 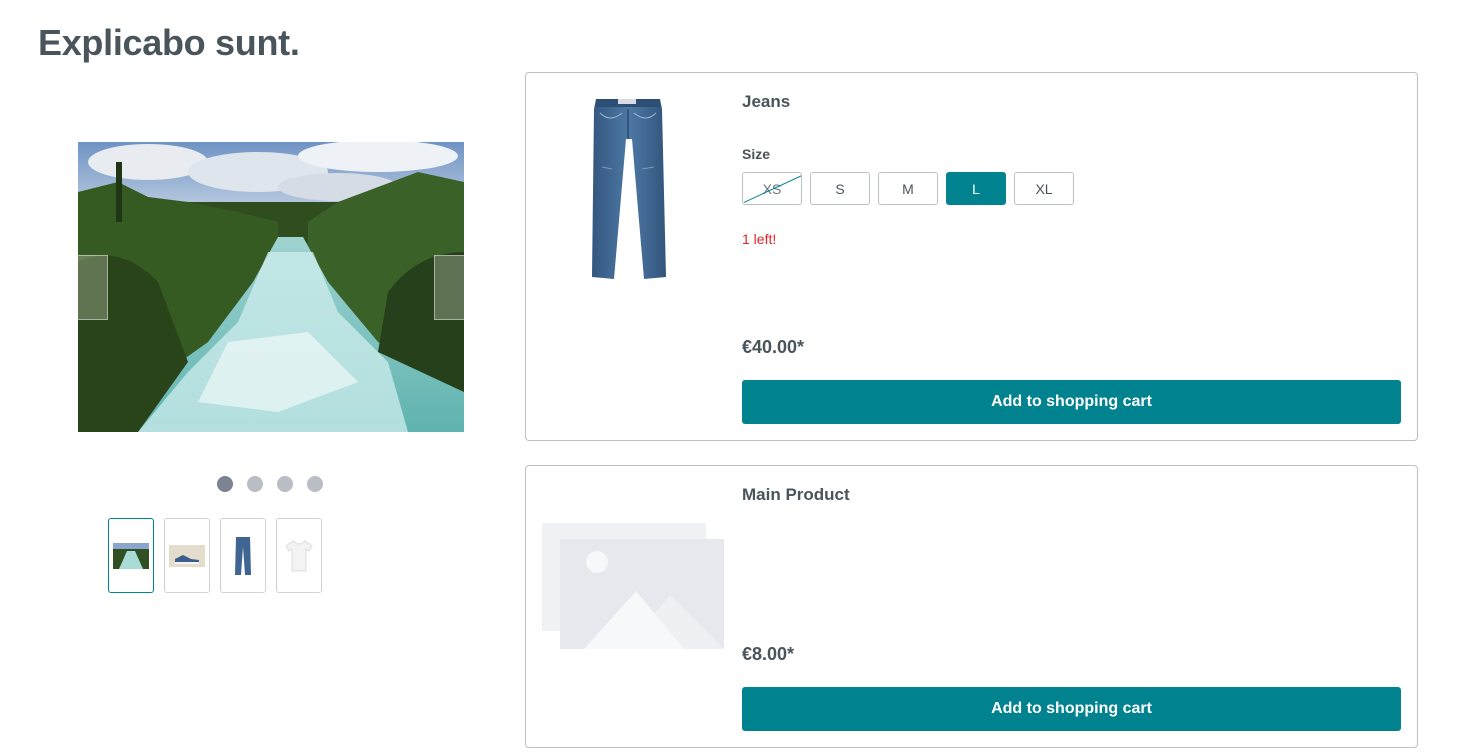 I want to click on tshirt-thumbnail-icon, so click(x=299, y=555).